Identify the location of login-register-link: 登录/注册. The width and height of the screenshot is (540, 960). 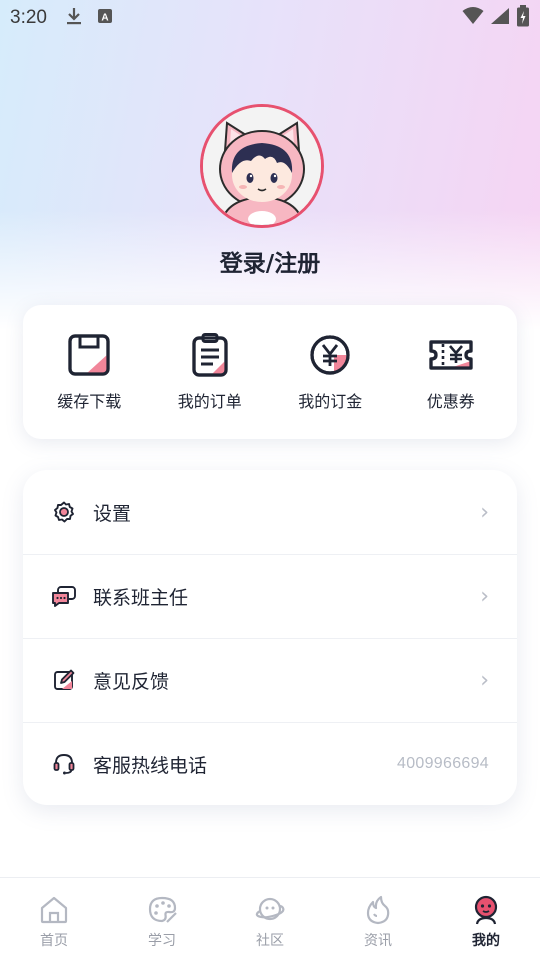
(270, 261).